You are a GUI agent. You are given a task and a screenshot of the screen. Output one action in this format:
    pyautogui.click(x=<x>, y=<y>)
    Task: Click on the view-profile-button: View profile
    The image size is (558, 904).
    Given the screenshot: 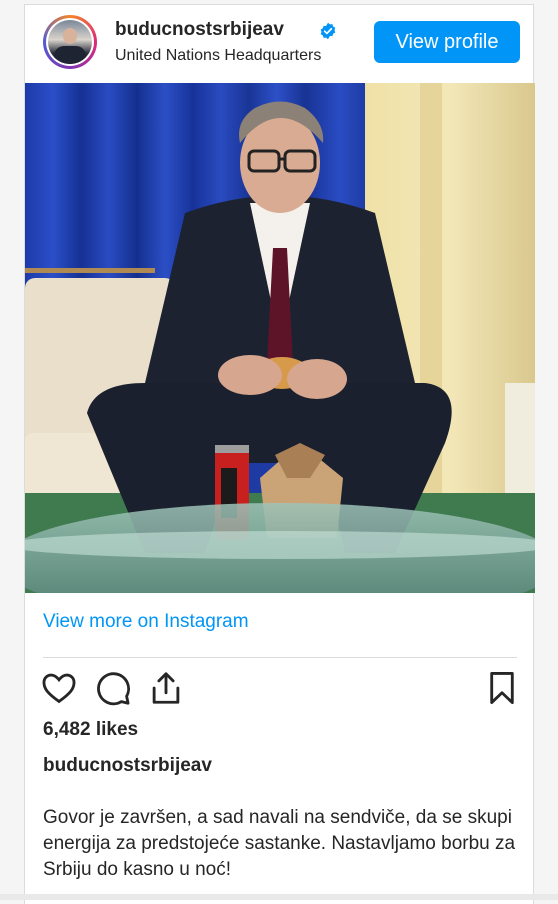 What is the action you would take?
    pyautogui.click(x=447, y=42)
    